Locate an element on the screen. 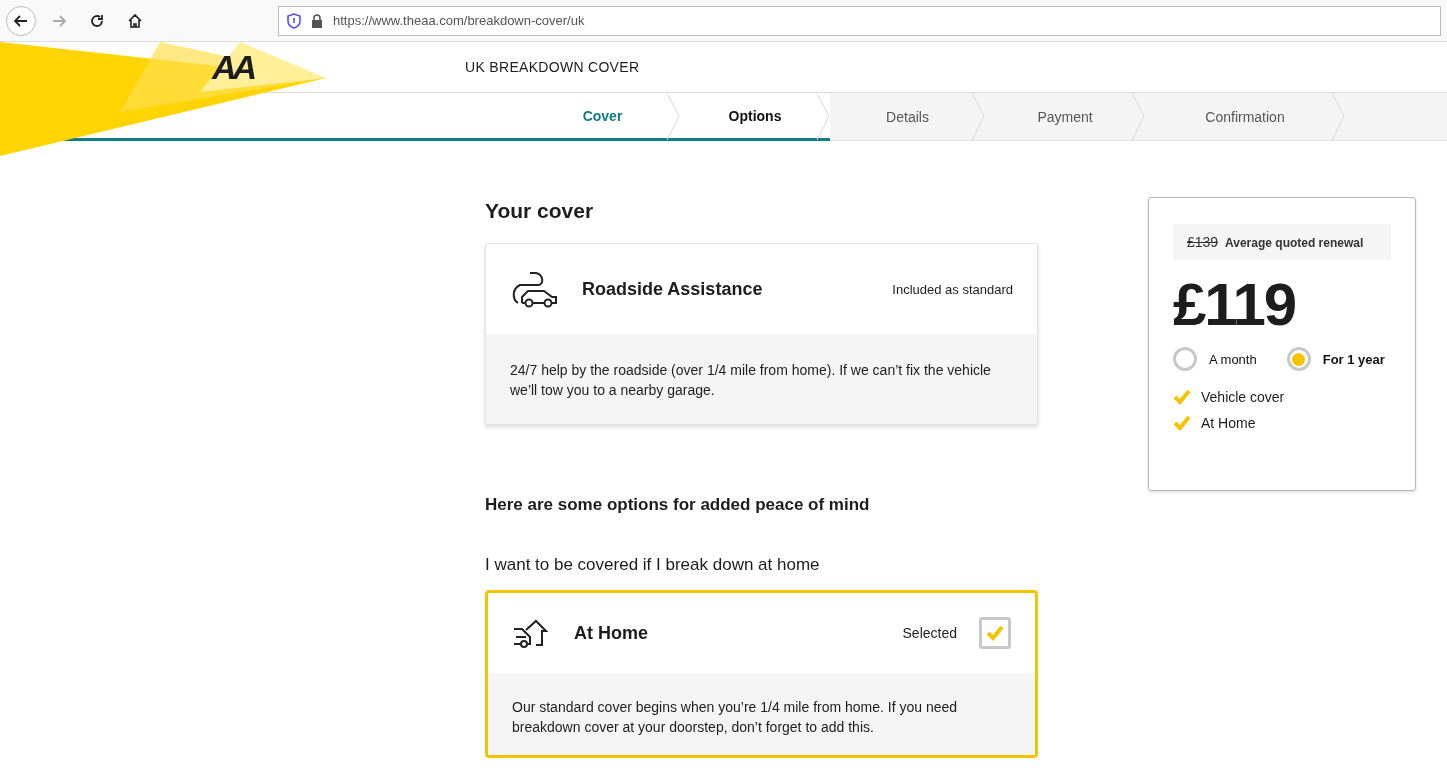 The height and width of the screenshot is (772, 1447). shield-icon is located at coordinates (294, 20).